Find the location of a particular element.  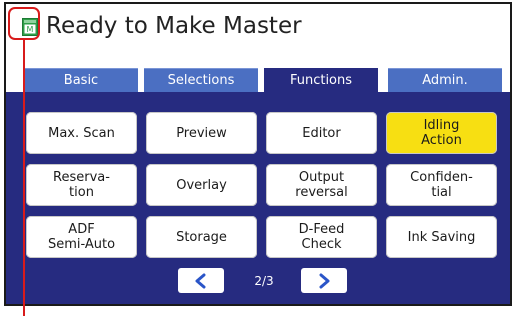

page-indicator: 2/3 is located at coordinates (264, 281).